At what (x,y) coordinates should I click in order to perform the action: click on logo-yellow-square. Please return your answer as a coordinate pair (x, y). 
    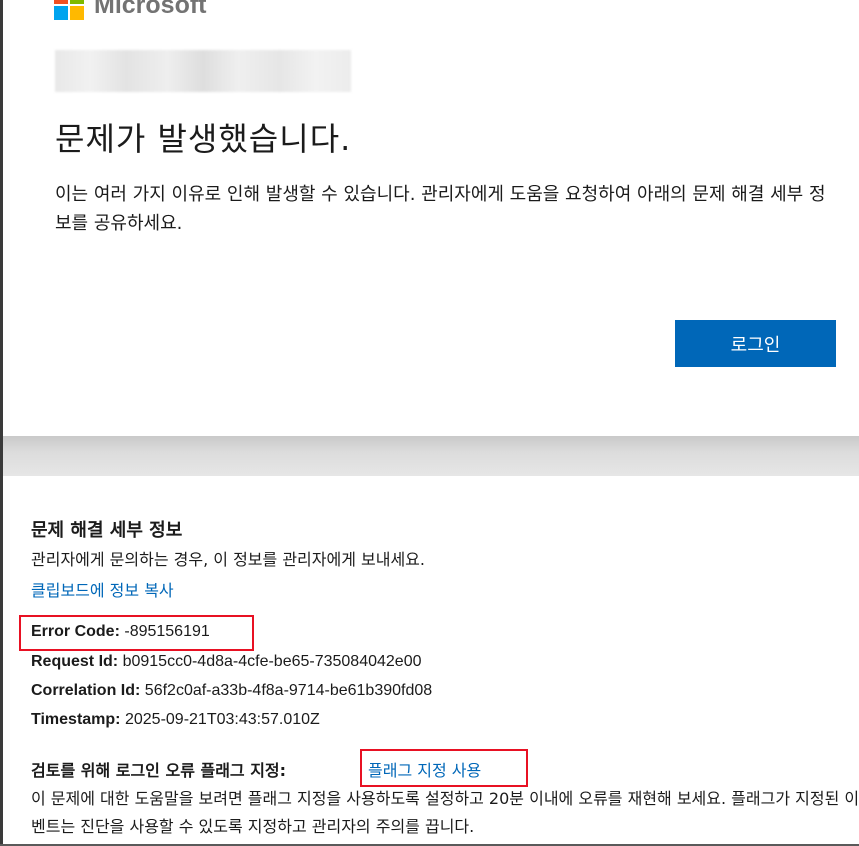
    Looking at the image, I should click on (77, 13).